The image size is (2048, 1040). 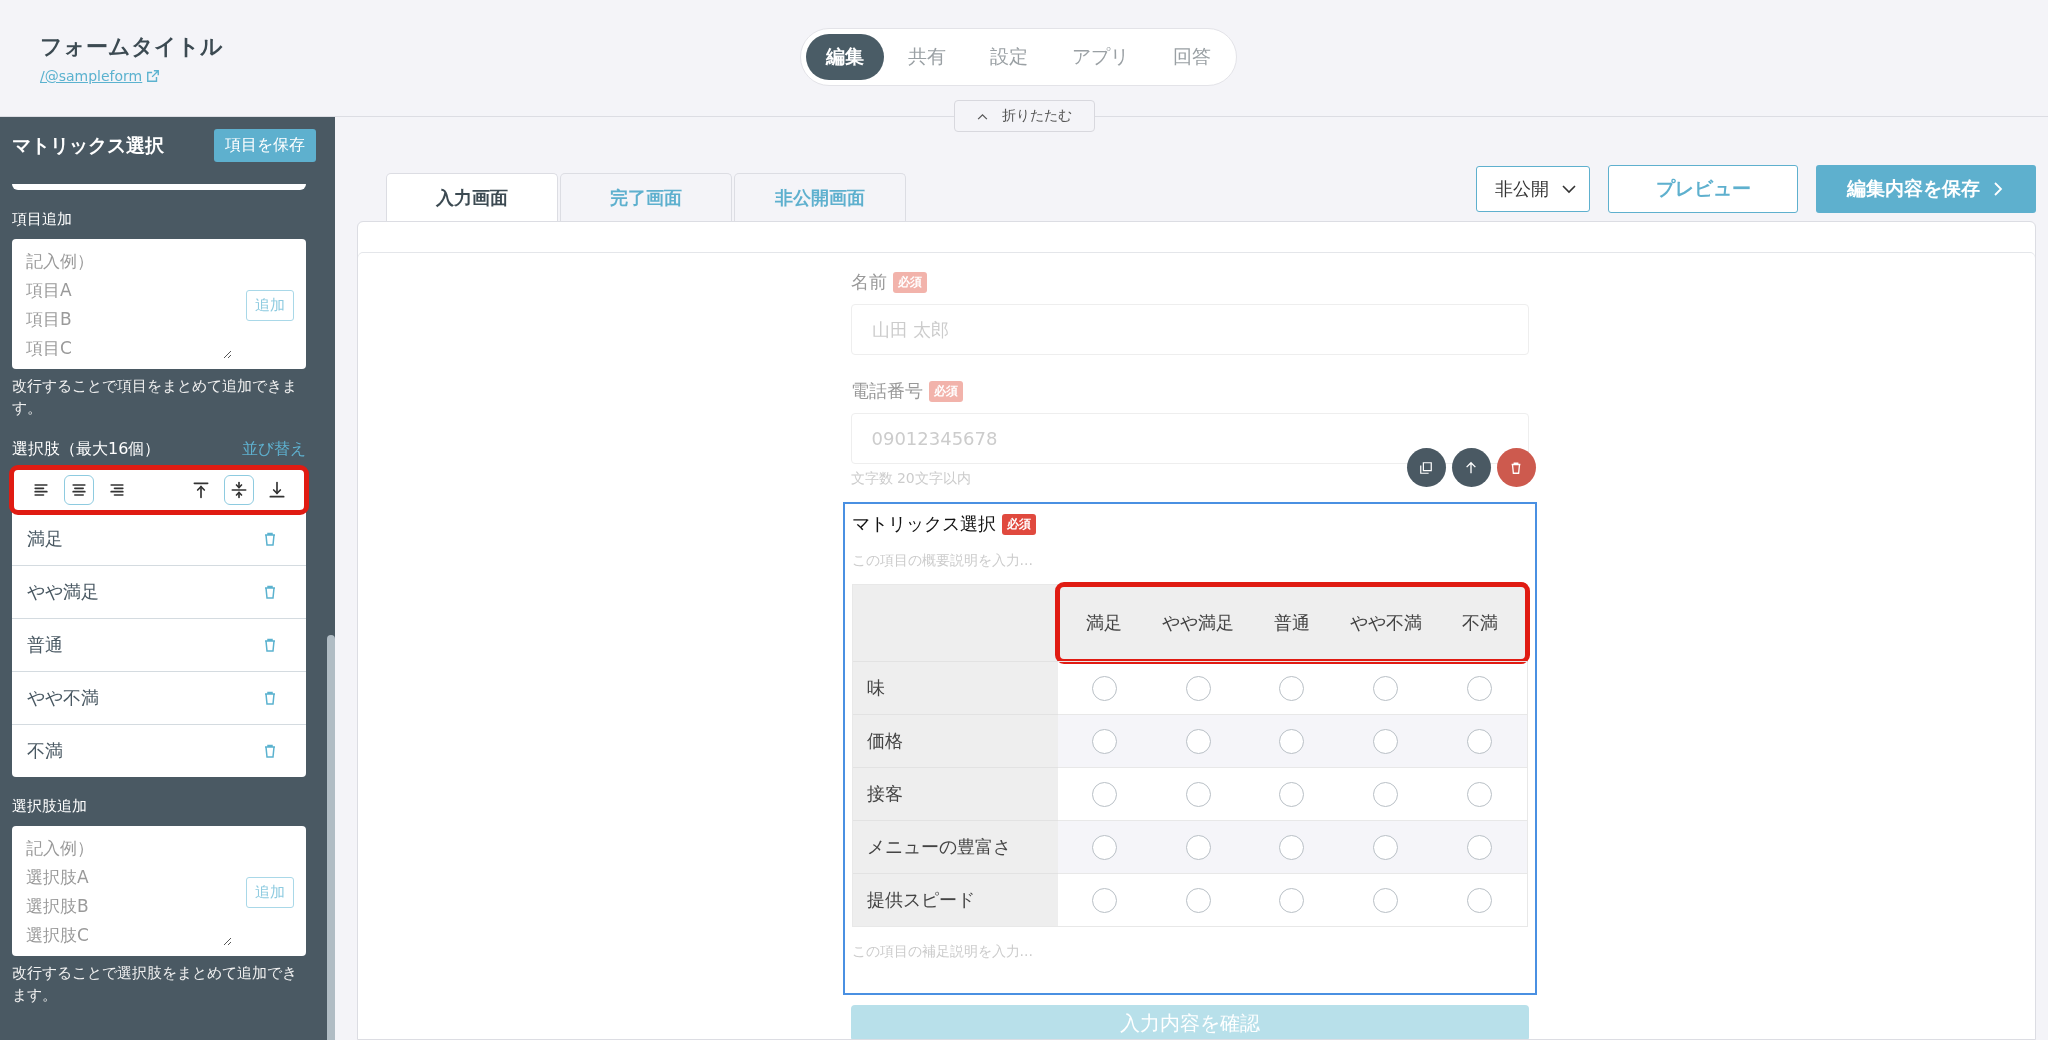 What do you see at coordinates (155, 984) in the screenshot?
I see `help-text: 改行することで選択肢をまとめて追加できます。` at bounding box center [155, 984].